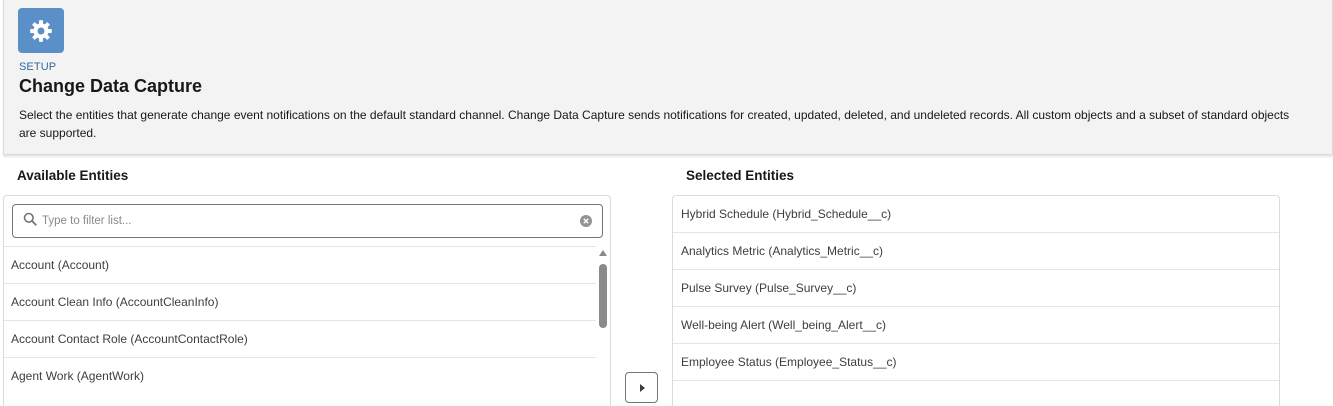  I want to click on setup-icon-tile, so click(41, 30).